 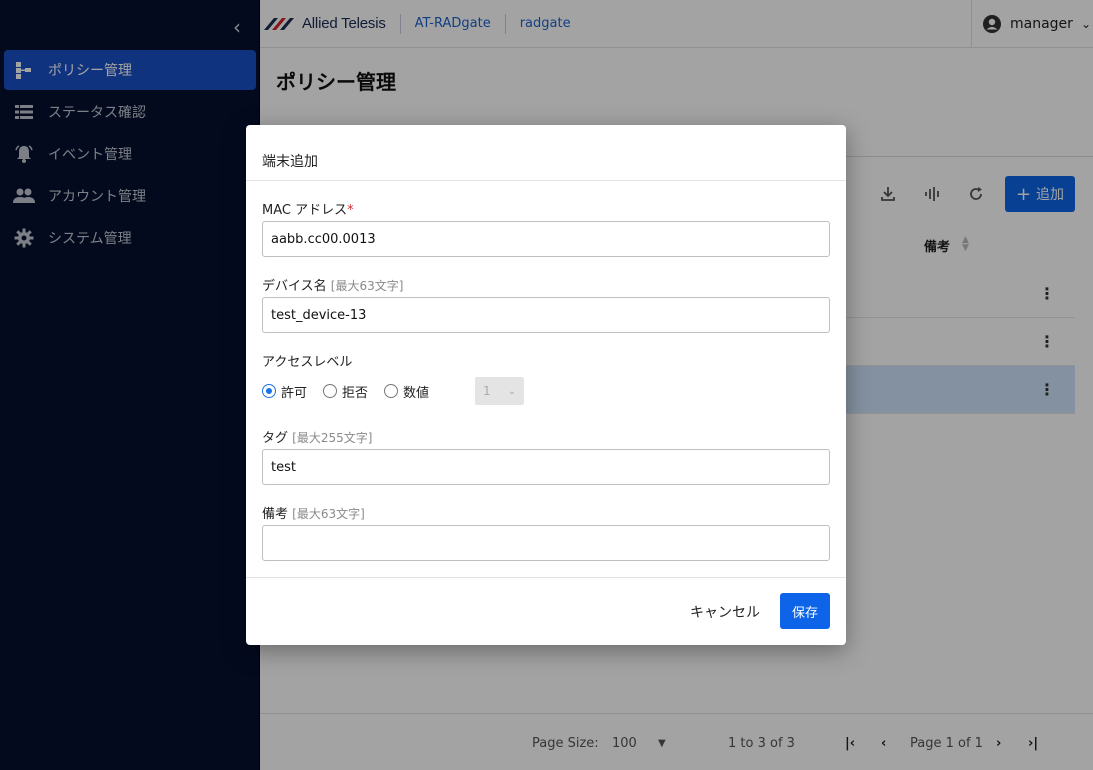 I want to click on note-label: 備考 [最大63文字], so click(x=313, y=514).